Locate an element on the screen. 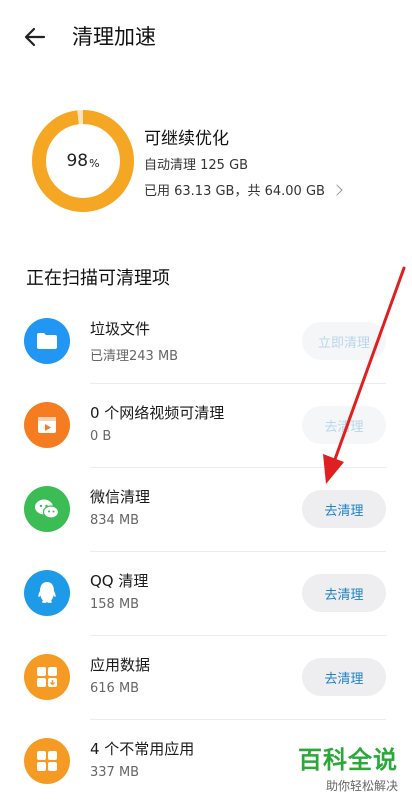  section-title: 正在扫描可清理项 is located at coordinates (98, 278).